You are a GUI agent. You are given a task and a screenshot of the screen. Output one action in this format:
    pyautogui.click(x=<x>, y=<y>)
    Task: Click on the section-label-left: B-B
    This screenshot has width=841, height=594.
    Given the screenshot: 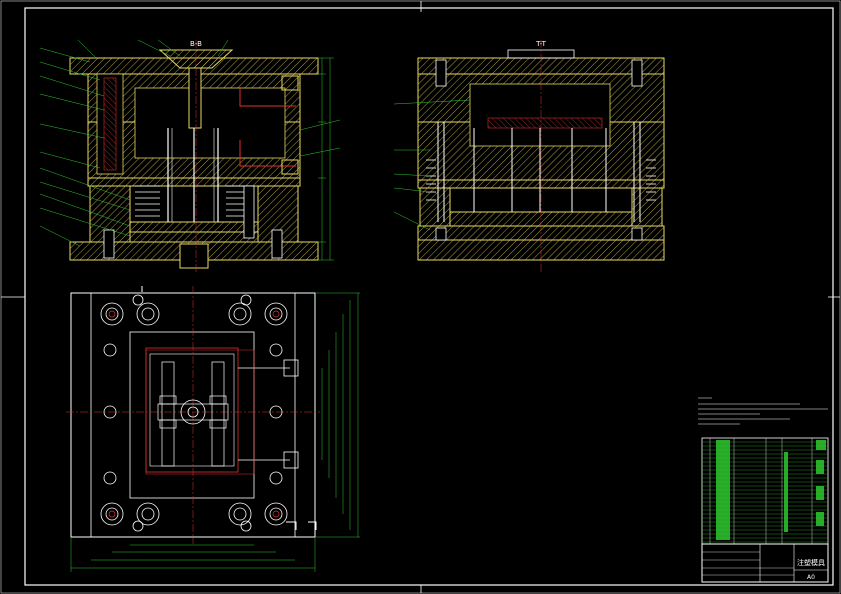 What is the action you would take?
    pyautogui.click(x=196, y=44)
    